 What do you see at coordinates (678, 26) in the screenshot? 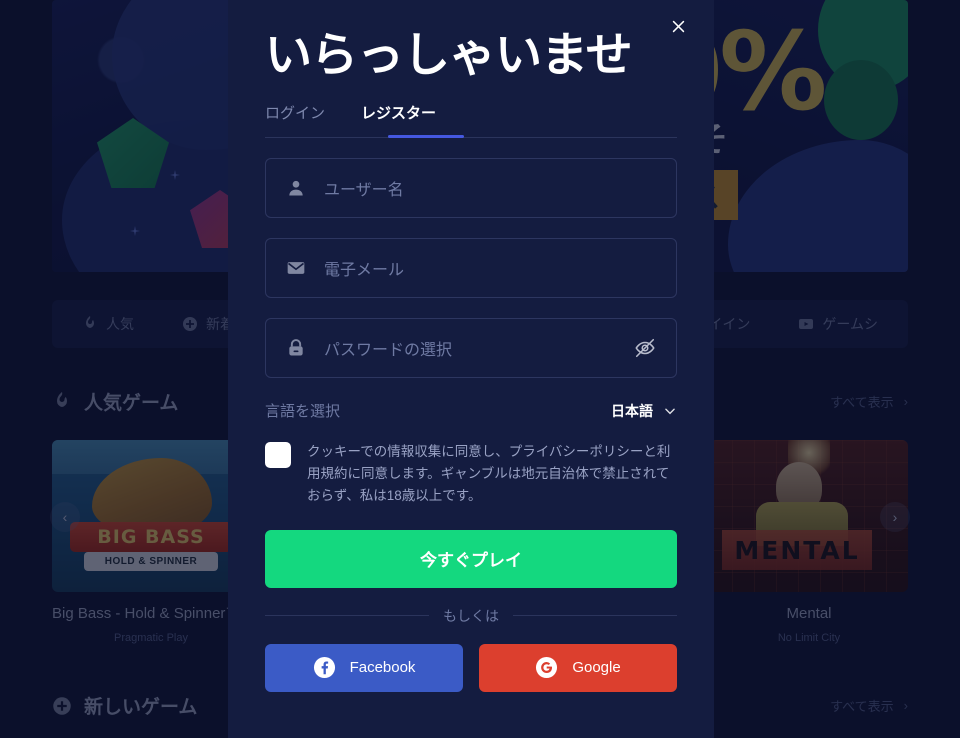
I see `close-icon` at bounding box center [678, 26].